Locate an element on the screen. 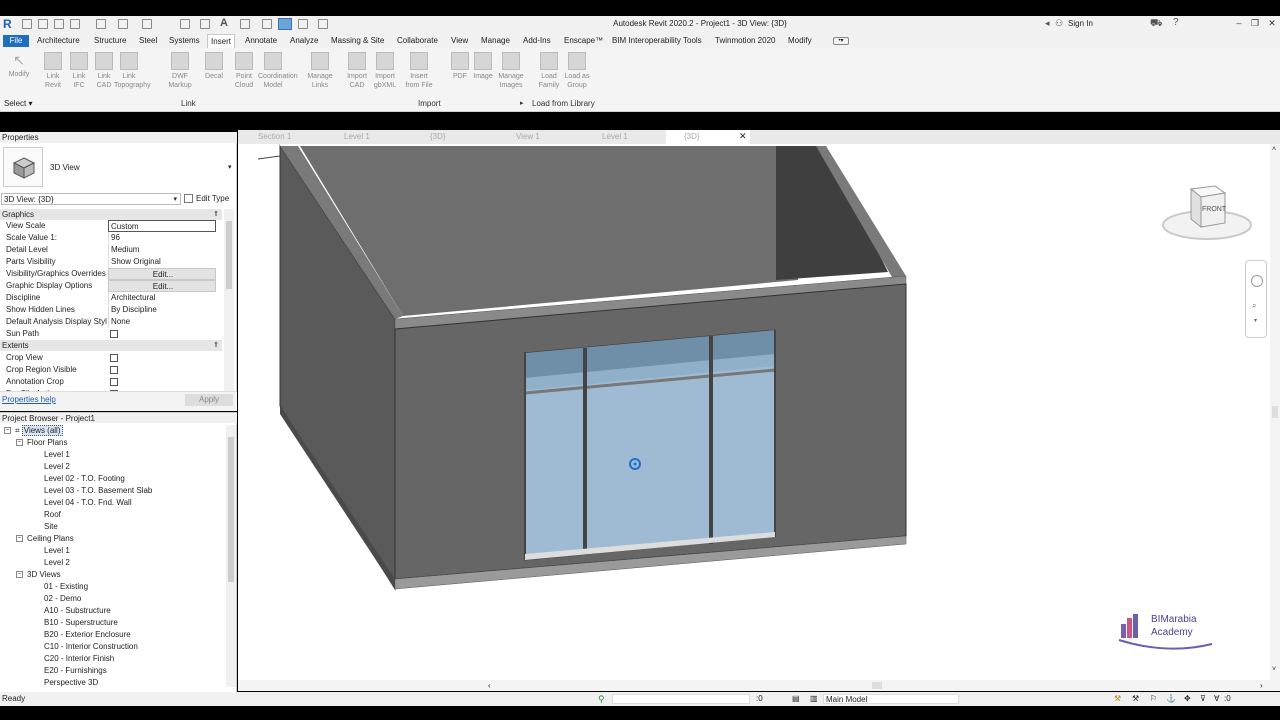 This screenshot has width=1280, height=720. property-value: None is located at coordinates (162, 322).